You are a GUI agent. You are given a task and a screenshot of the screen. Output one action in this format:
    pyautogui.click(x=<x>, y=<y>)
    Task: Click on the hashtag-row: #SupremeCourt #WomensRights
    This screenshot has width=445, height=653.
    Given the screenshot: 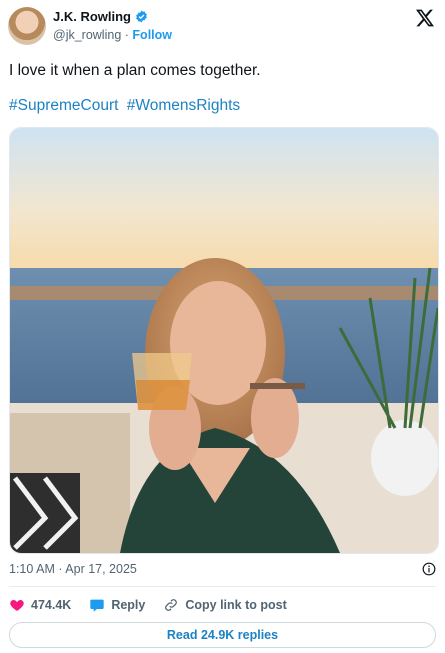 What is the action you would take?
    pyautogui.click(x=126, y=106)
    